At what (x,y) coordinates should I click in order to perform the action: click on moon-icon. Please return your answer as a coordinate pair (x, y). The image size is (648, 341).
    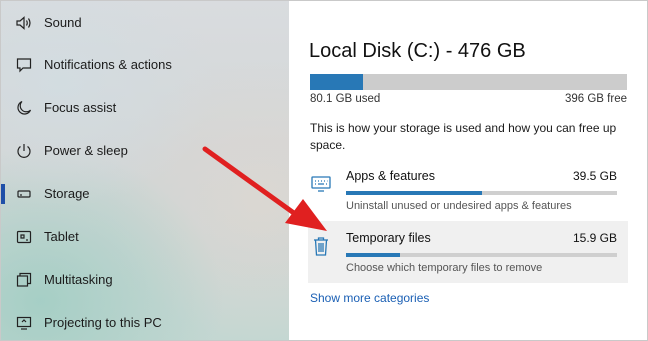
    Looking at the image, I should click on (24, 108).